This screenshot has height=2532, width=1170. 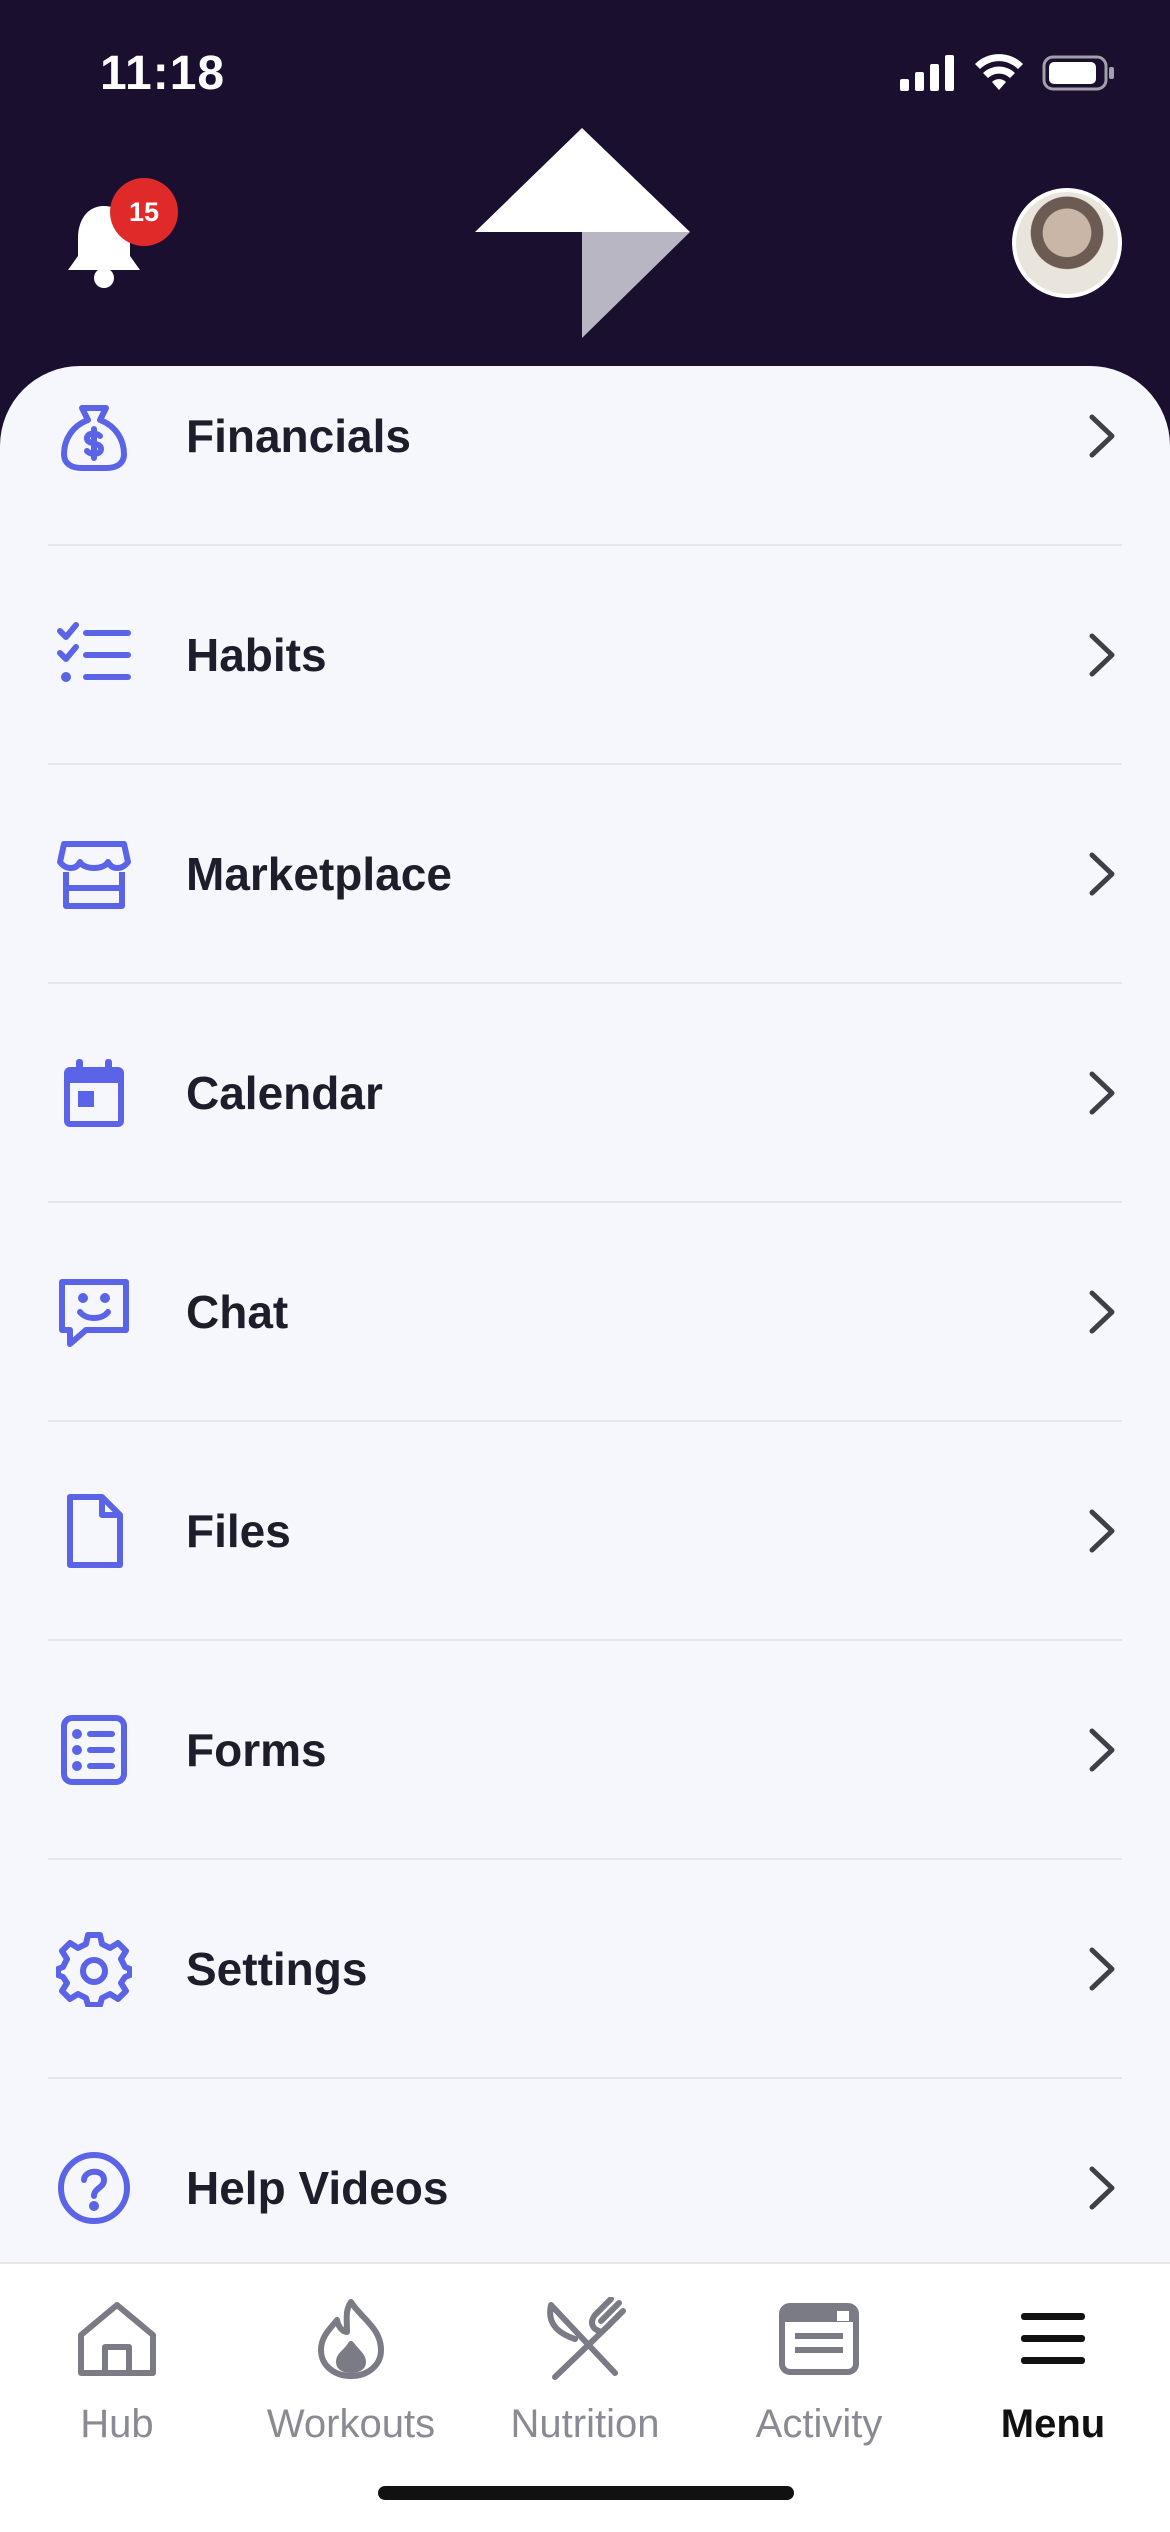 I want to click on menu-item-label: Chat, so click(x=237, y=1311).